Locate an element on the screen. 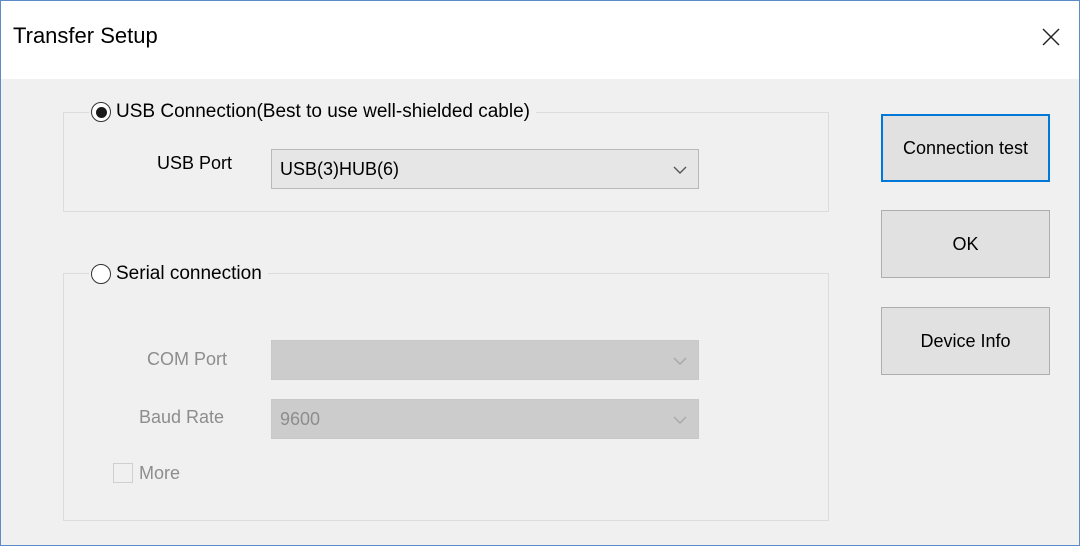  usb-port-label: USB Port is located at coordinates (195, 163).